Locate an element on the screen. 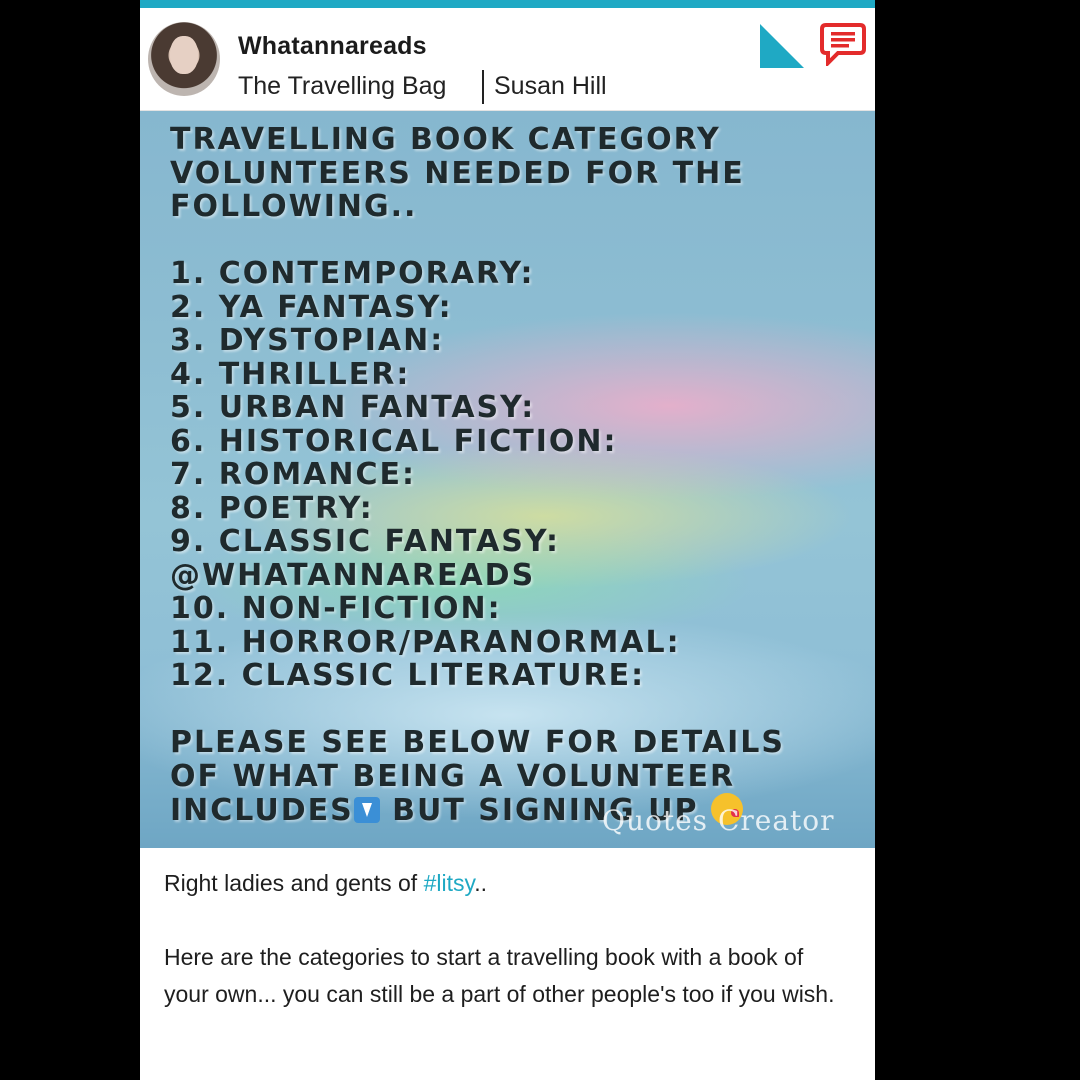  poster-line: 8. POETRY: is located at coordinates (272, 508).